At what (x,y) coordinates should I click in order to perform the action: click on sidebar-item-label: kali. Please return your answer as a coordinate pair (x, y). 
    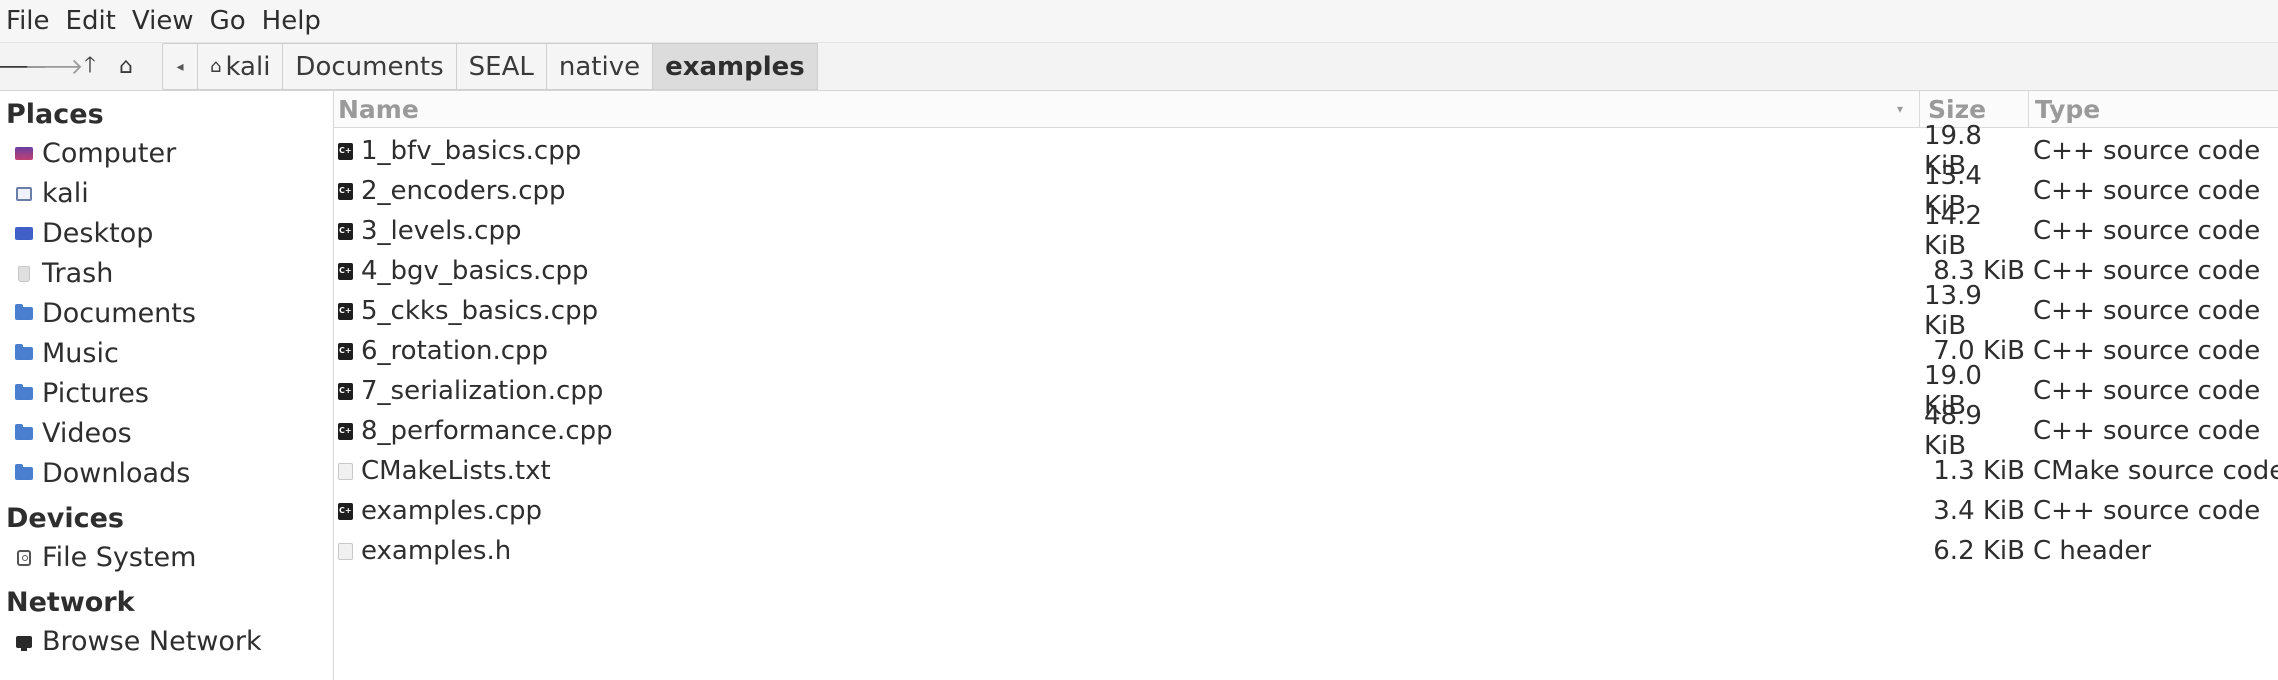
    Looking at the image, I should click on (65, 193).